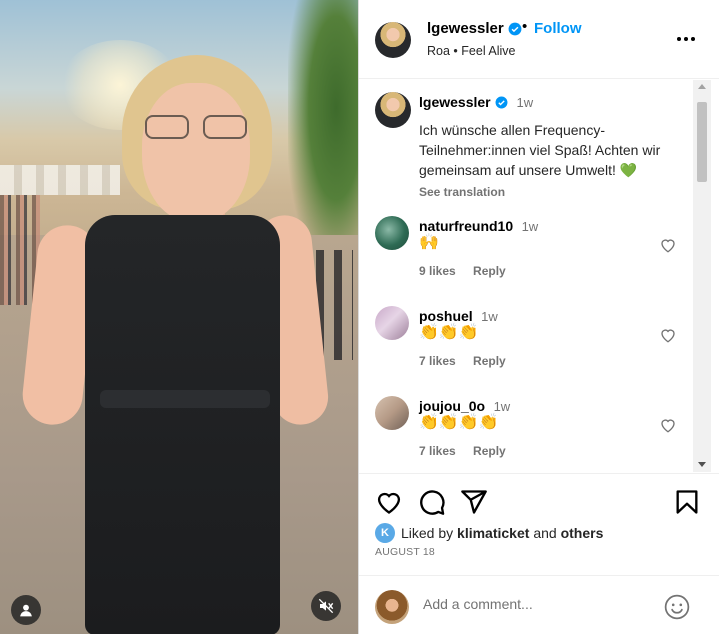 Image resolution: width=719 pixels, height=634 pixels. I want to click on scroll-thumb, so click(702, 142).